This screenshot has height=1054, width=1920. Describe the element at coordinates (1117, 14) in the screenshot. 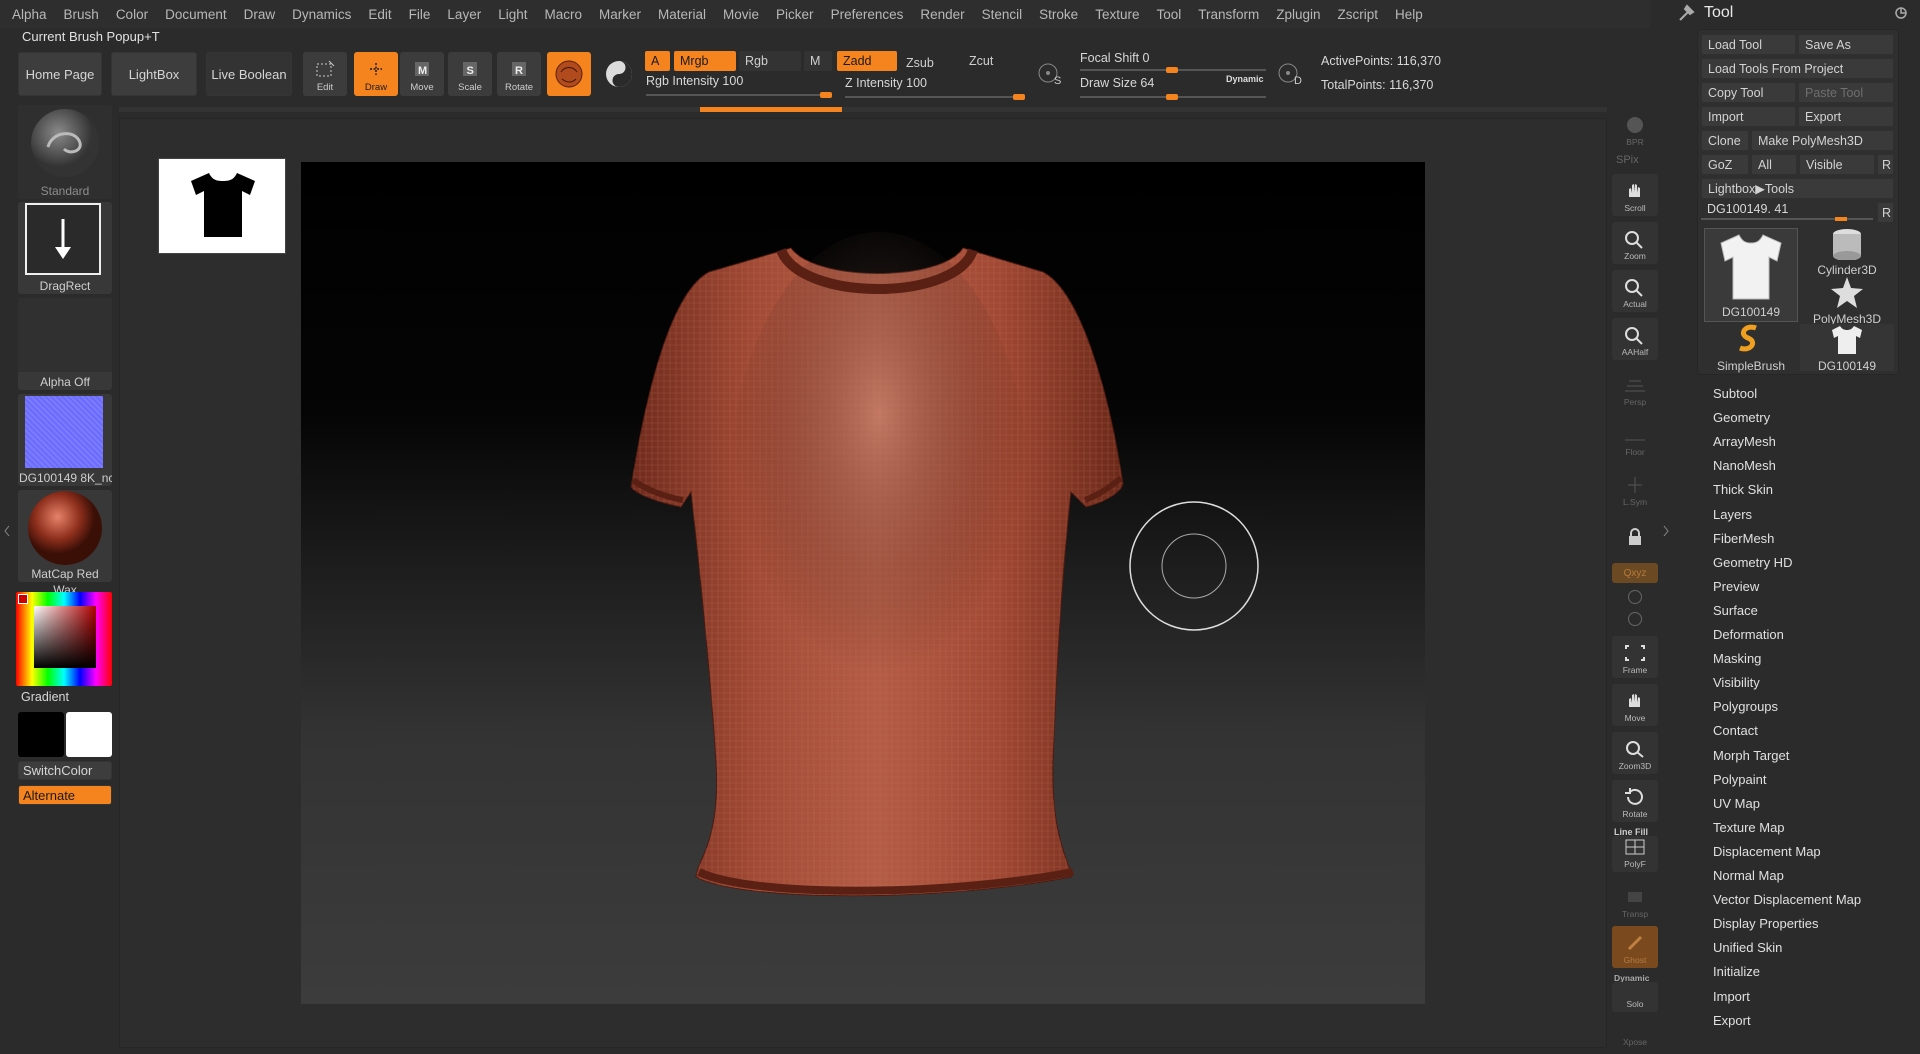

I see `menu-texture: Texture` at that location.